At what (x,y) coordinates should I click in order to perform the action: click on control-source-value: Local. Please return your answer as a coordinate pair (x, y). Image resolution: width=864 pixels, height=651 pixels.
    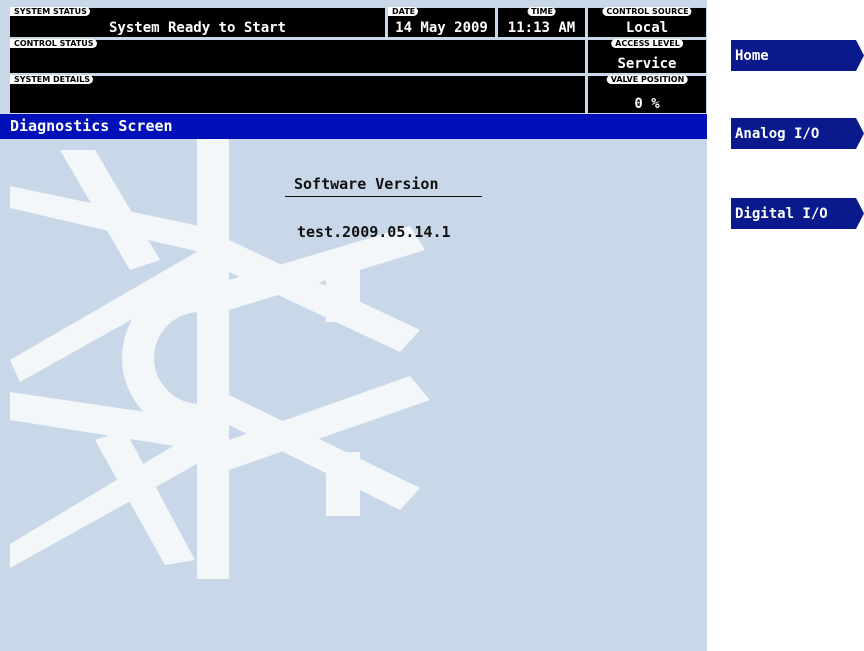
    Looking at the image, I should click on (647, 28).